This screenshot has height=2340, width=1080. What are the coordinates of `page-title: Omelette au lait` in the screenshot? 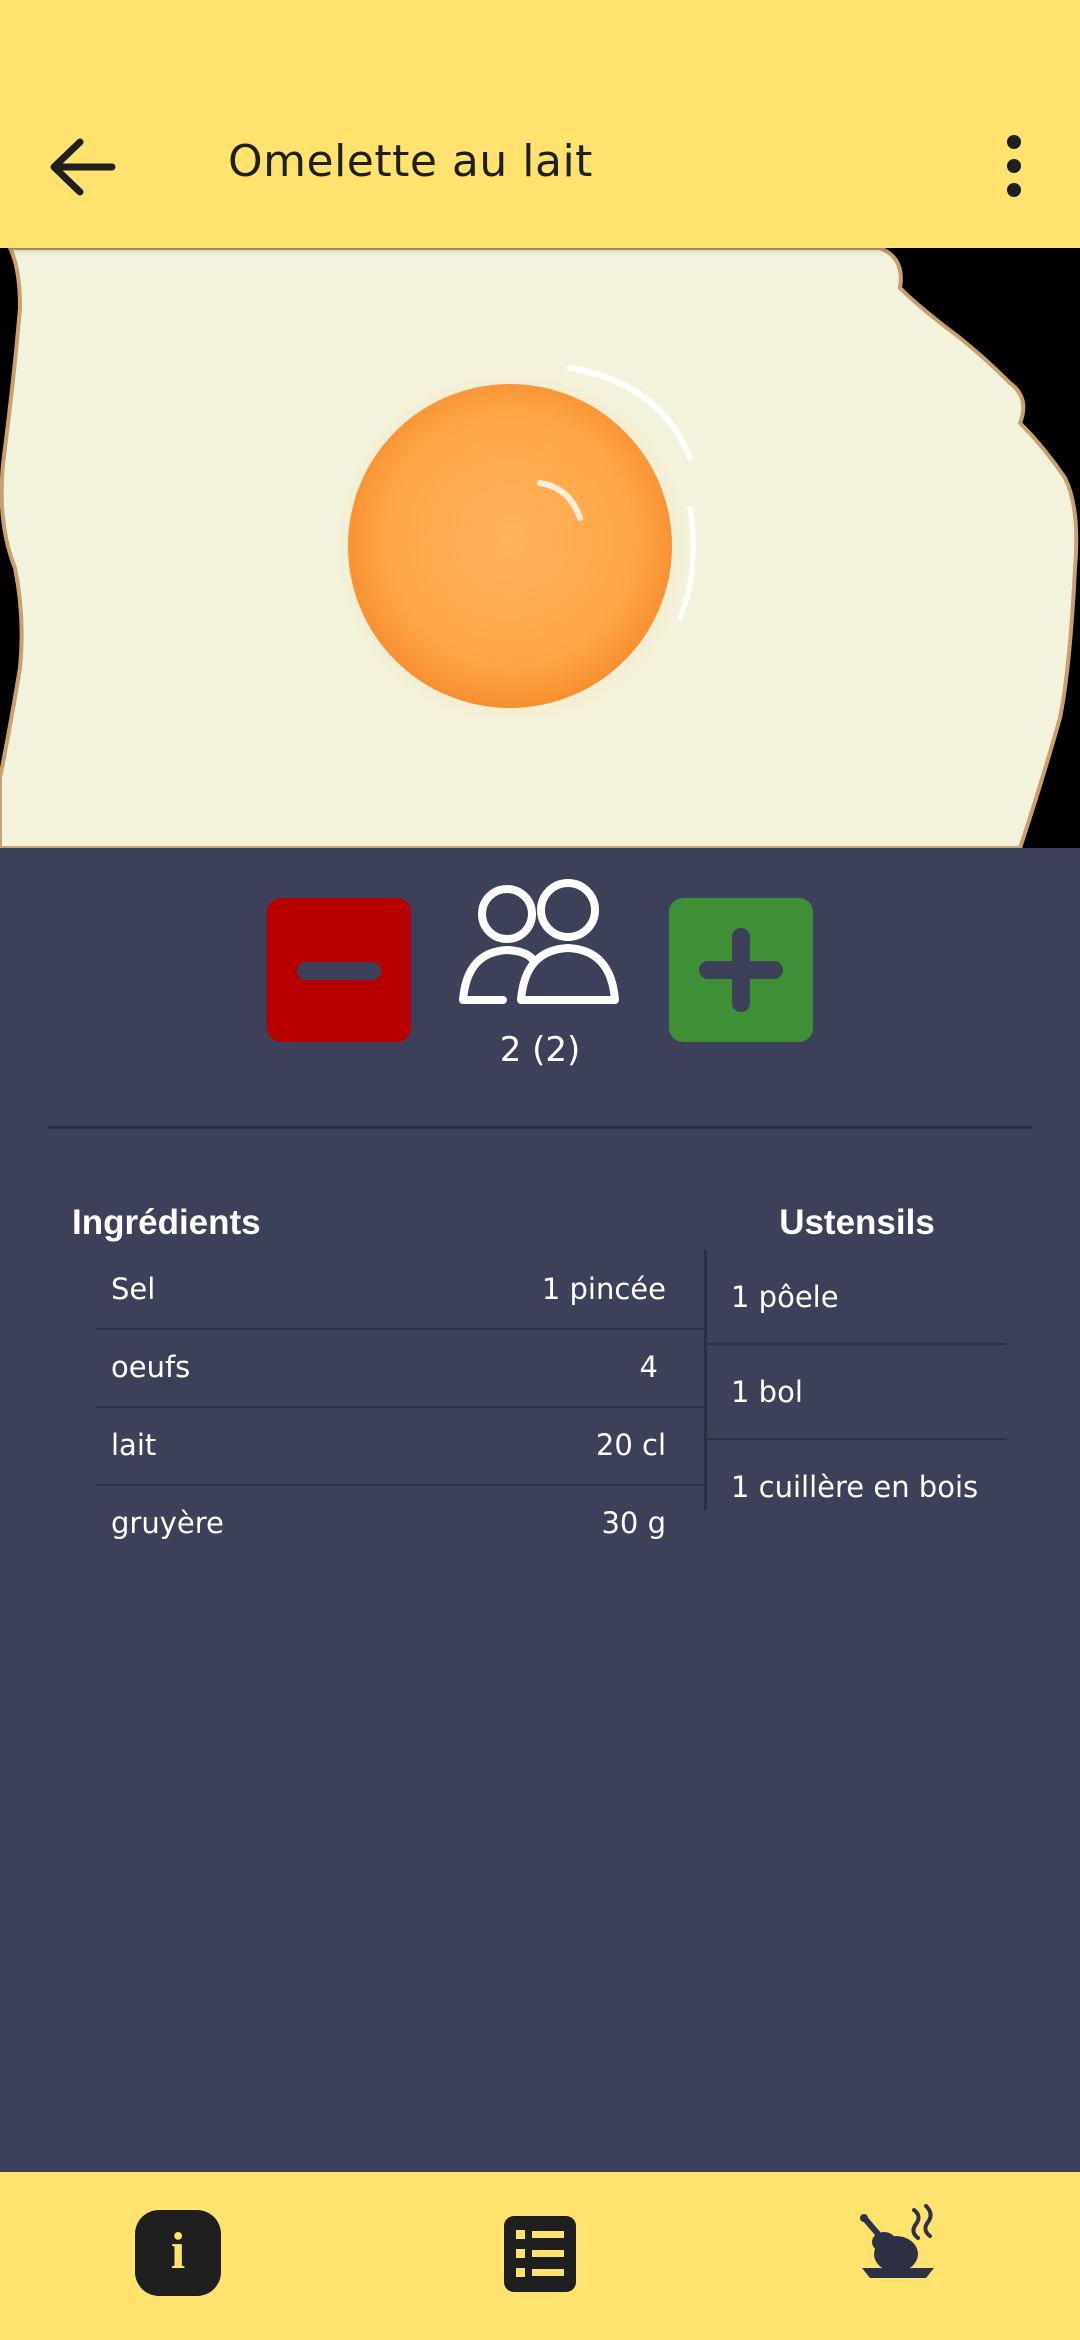 It's located at (410, 161).